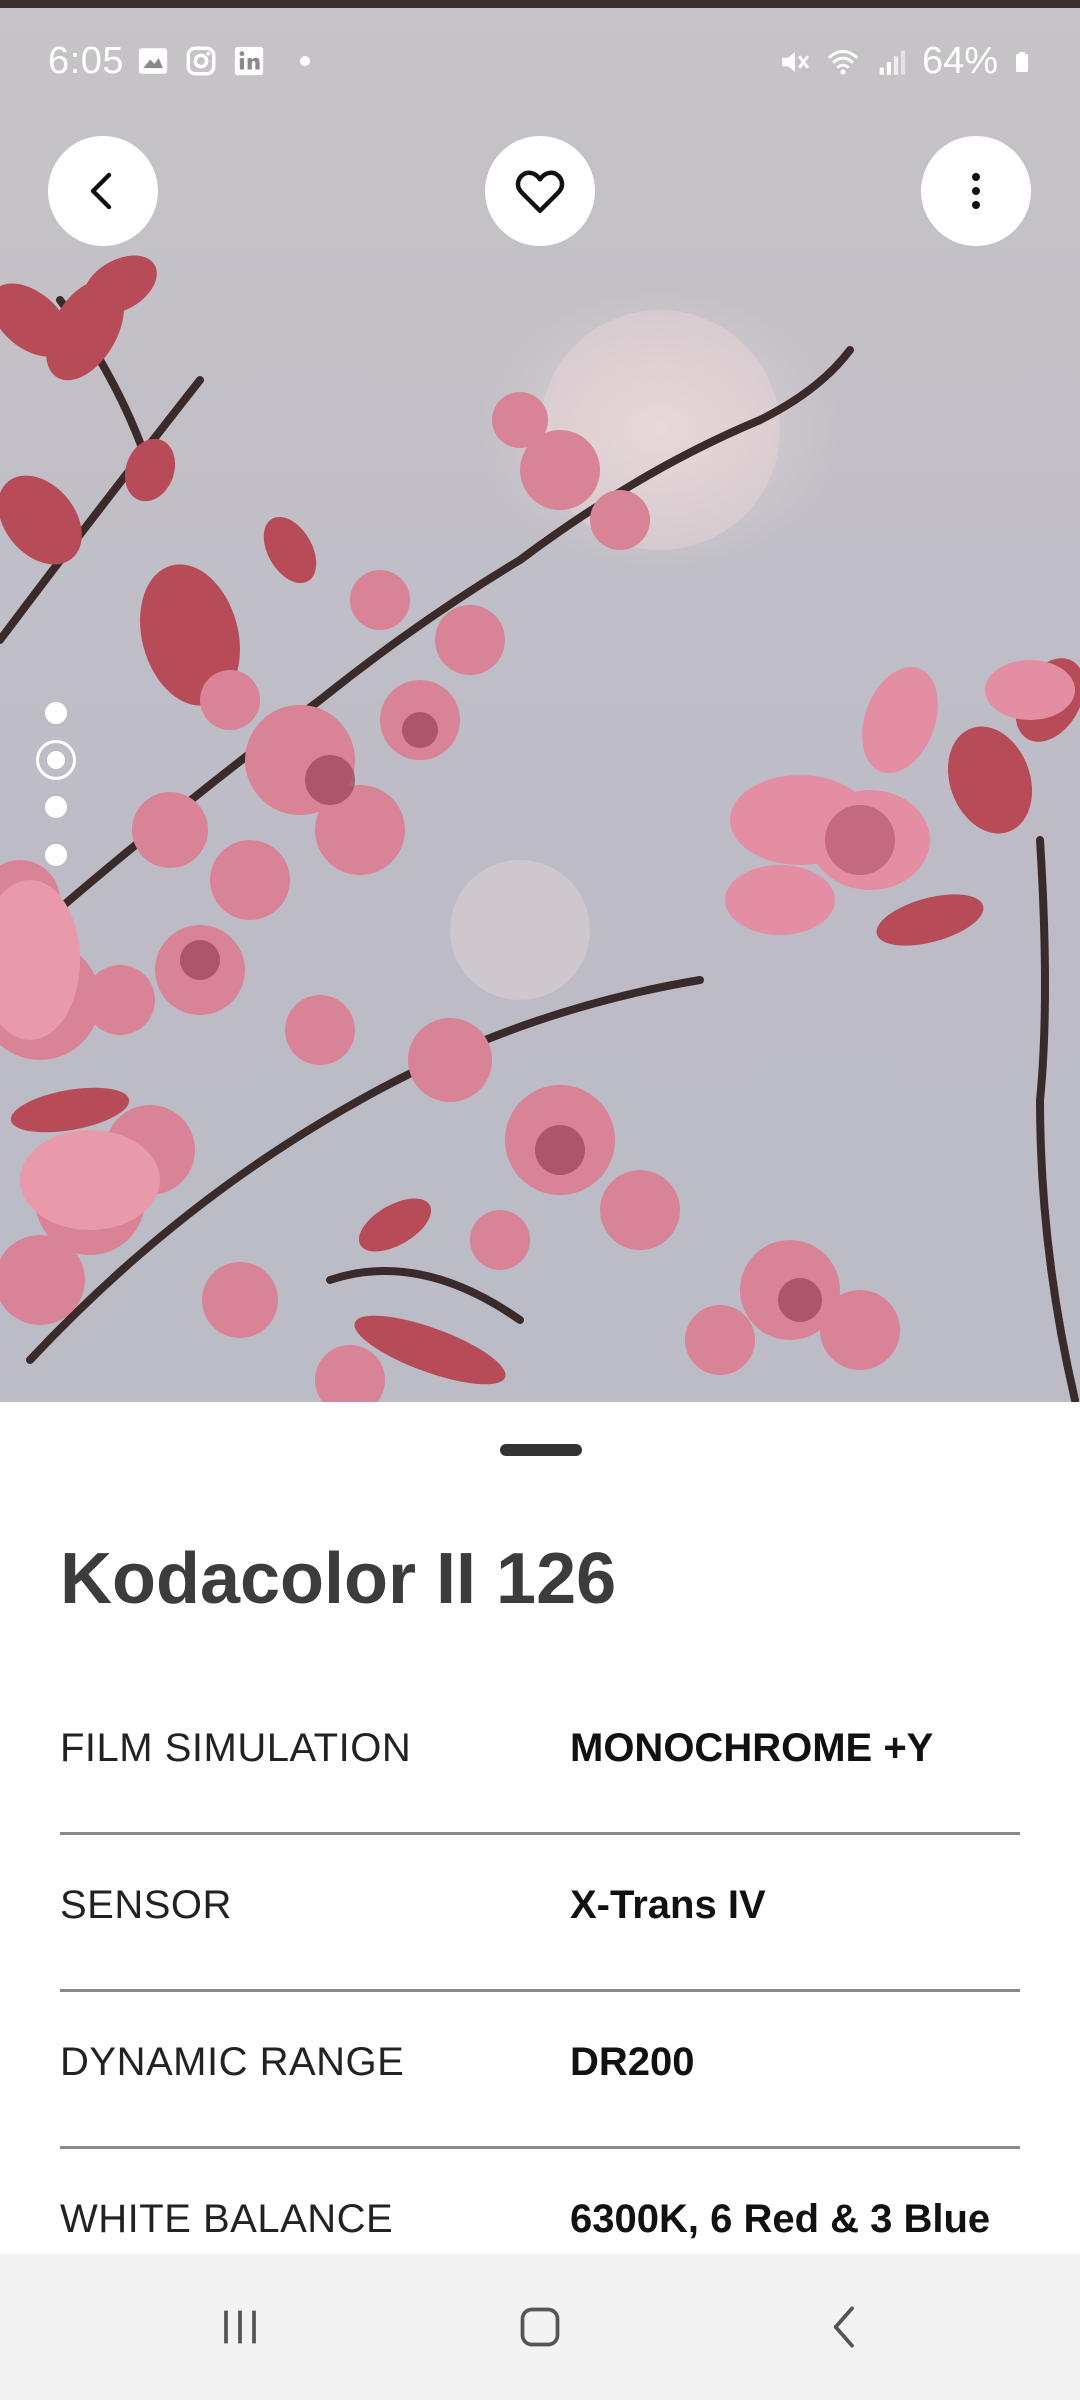  I want to click on status-bar: 6:05 64%, so click(540, 60).